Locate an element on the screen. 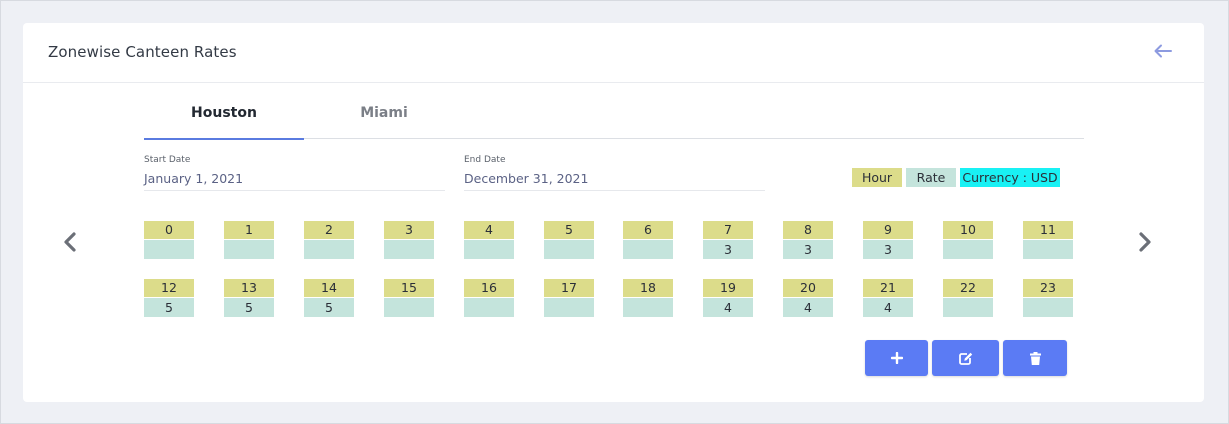 The width and height of the screenshot is (1229, 424). hour-label: 17 is located at coordinates (569, 288).